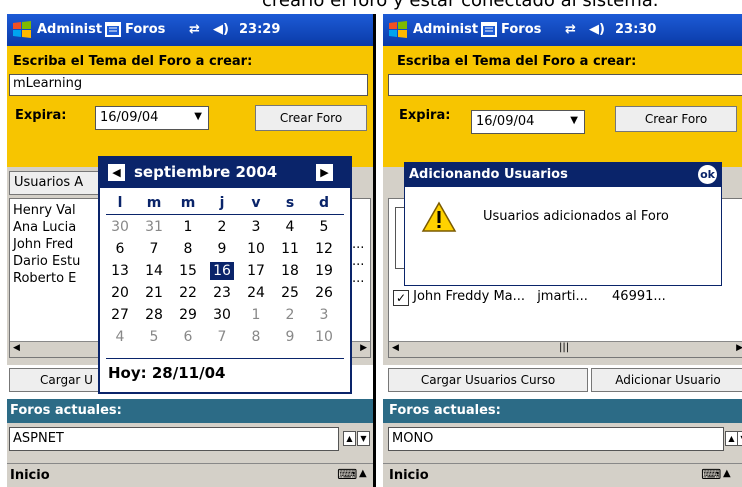  Describe the element at coordinates (120, 293) in the screenshot. I see `calendar-day: 20` at that location.